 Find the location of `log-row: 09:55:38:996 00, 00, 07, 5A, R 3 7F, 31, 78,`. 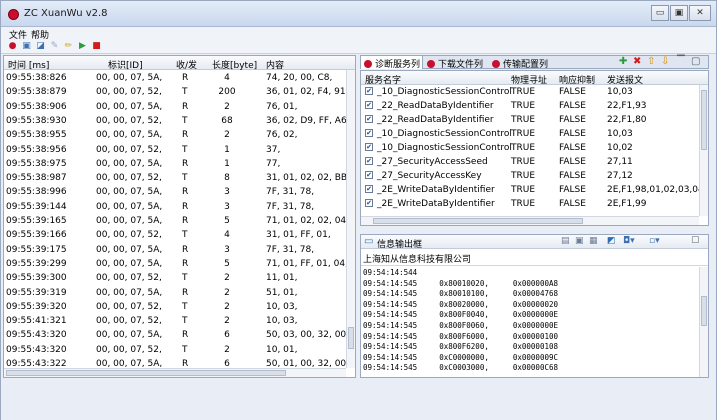

log-row: 09:55:38:996 00, 00, 07, 5A, R 3 7F, 31, 78, is located at coordinates (175, 191).